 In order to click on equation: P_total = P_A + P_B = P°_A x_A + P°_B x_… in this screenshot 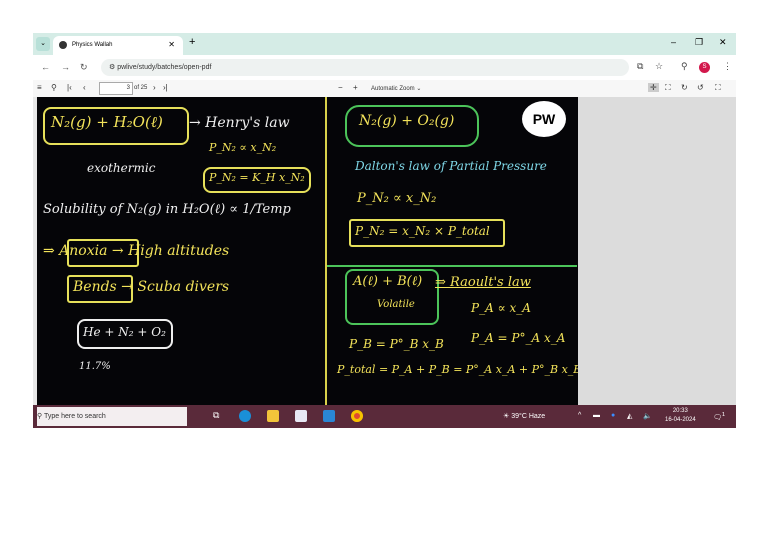, I will do `click(459, 369)`.